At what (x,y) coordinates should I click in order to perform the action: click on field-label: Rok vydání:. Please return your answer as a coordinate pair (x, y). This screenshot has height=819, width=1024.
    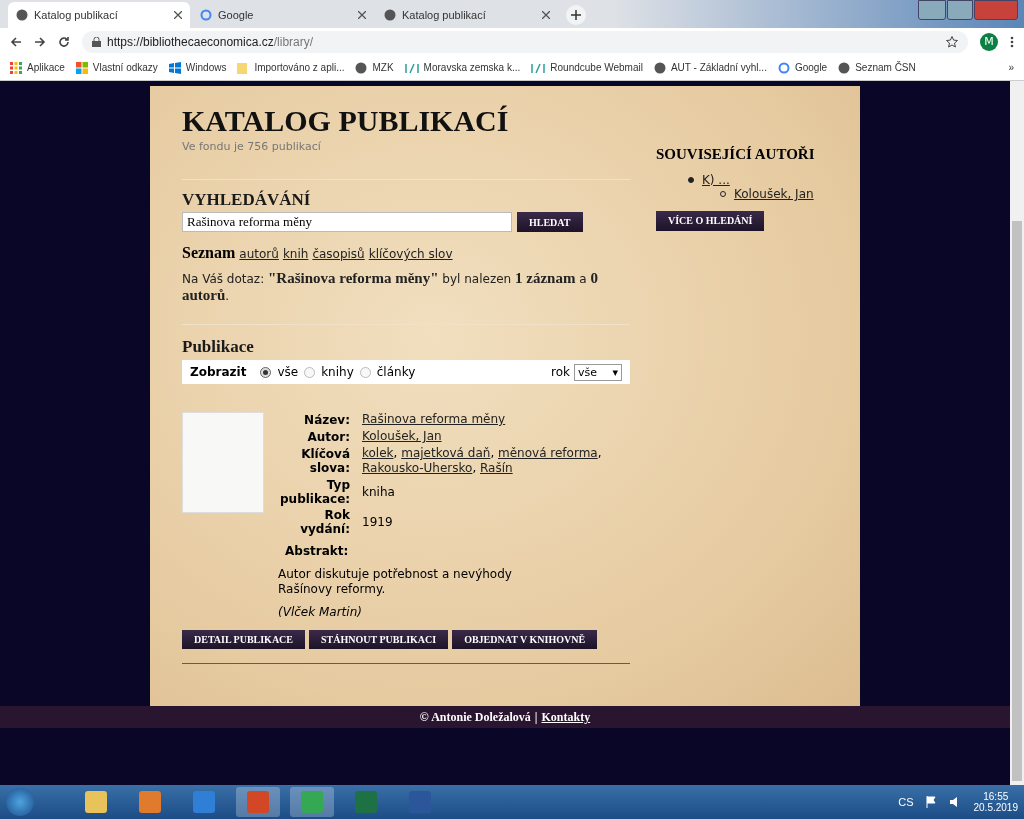
    Looking at the image, I should click on (324, 522).